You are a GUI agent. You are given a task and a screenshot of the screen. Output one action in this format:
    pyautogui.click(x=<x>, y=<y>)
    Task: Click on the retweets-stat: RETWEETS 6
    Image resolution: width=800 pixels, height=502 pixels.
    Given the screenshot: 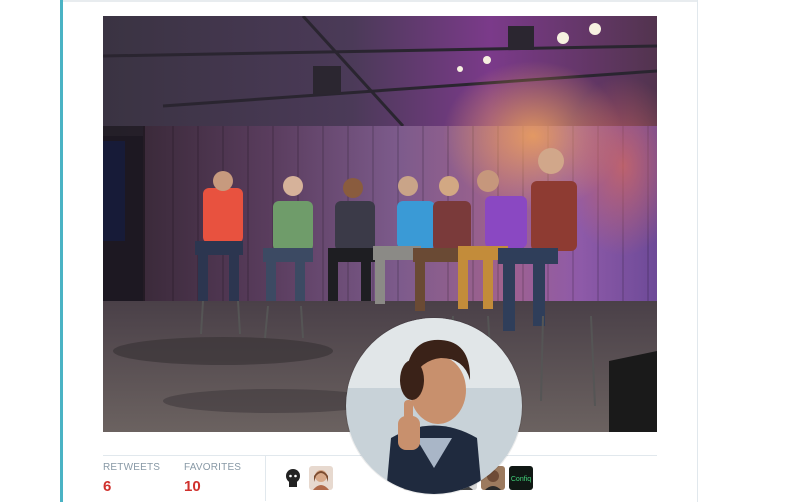 What is the action you would take?
    pyautogui.click(x=131, y=478)
    